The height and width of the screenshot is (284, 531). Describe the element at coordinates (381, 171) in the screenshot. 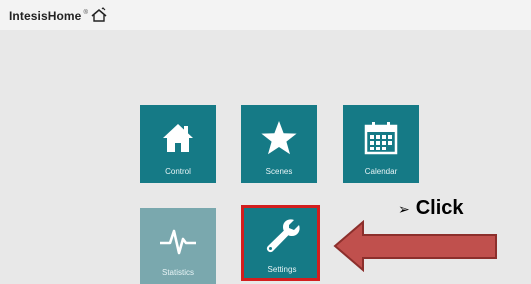

I see `calendar-label: Calendar` at that location.